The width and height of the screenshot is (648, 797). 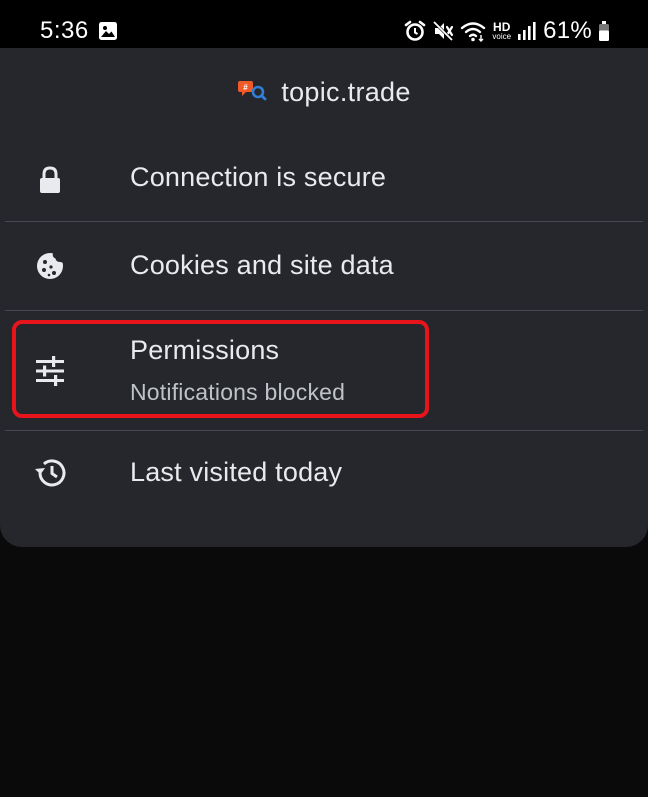 I want to click on history-label: Last visited today, so click(x=236, y=472).